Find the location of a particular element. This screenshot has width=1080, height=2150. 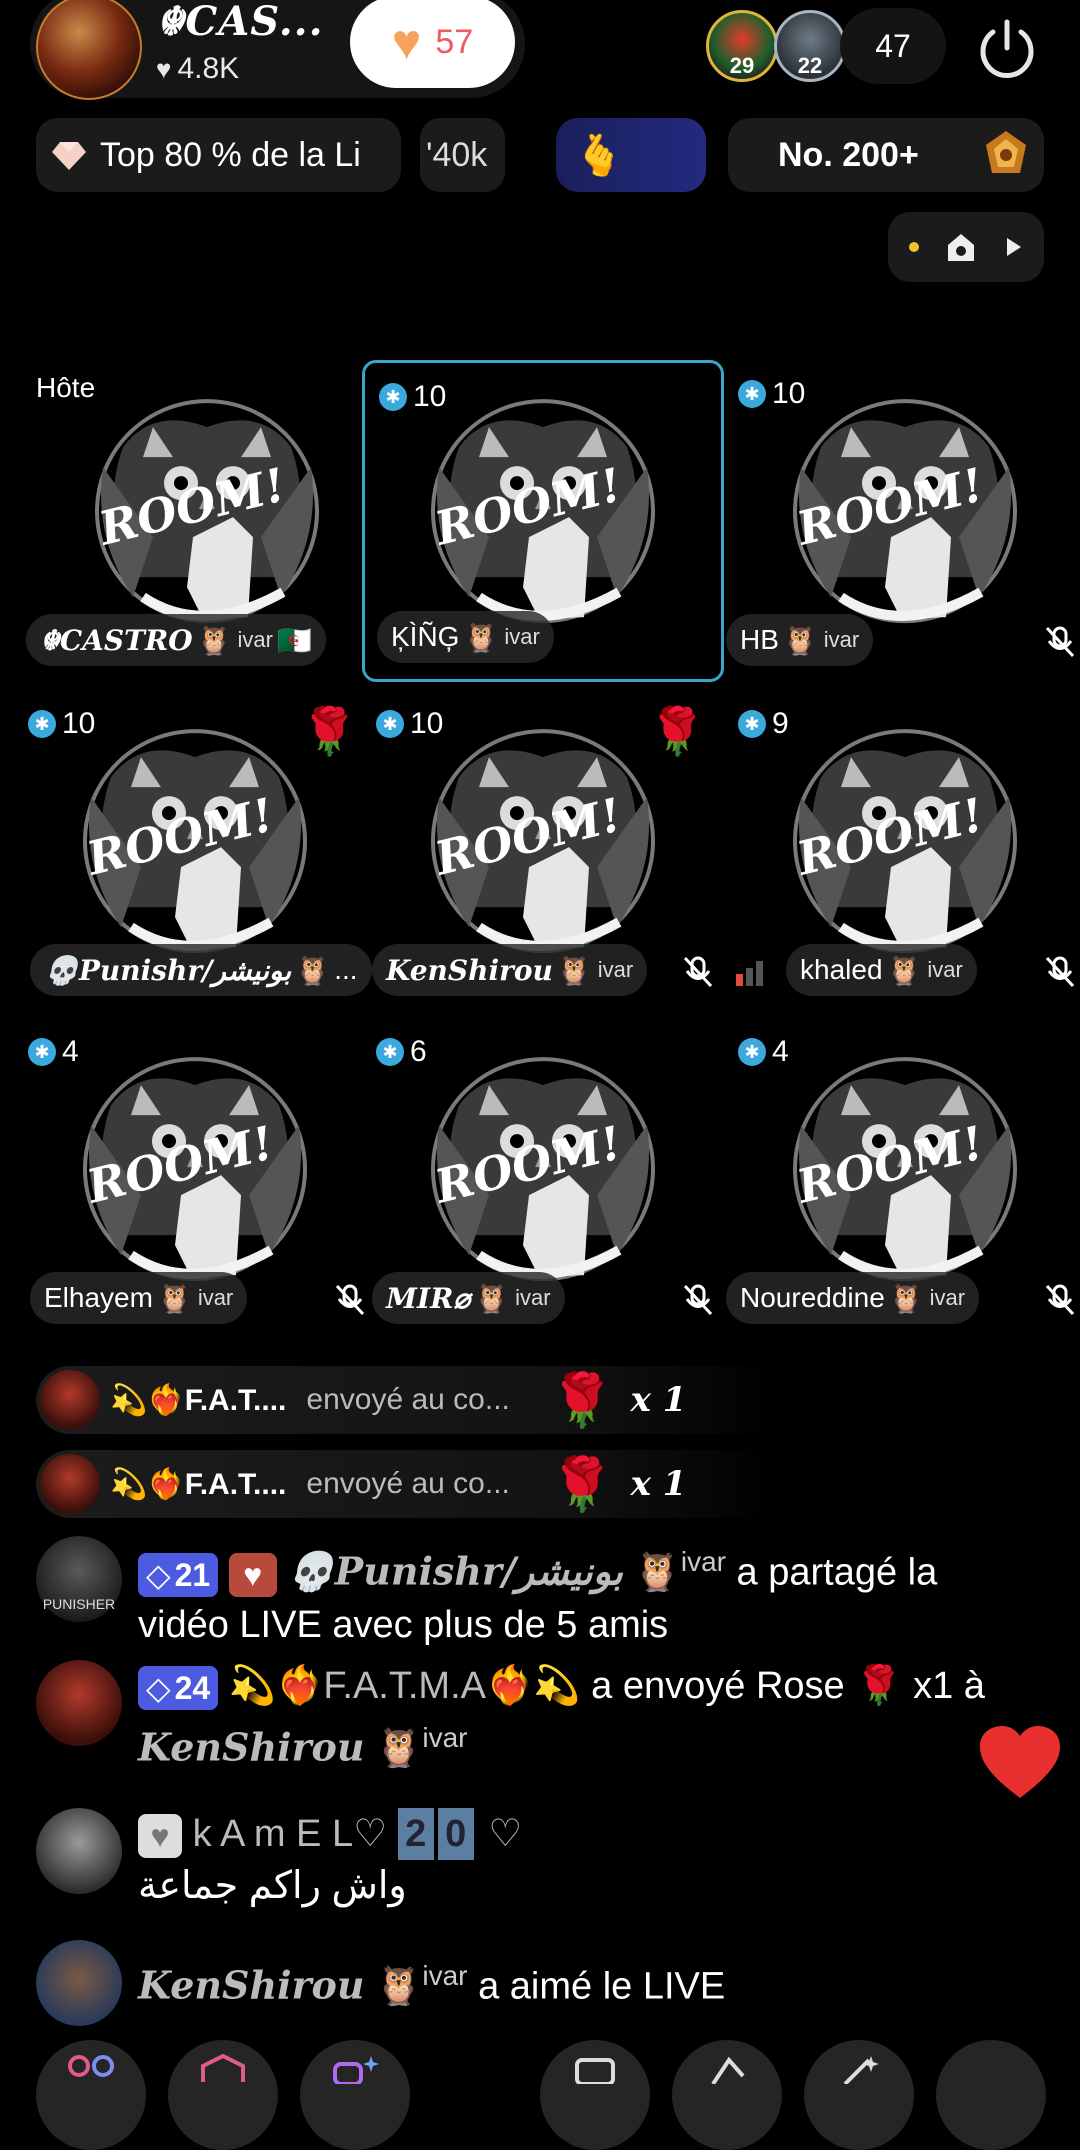

tools-button is located at coordinates (859, 2095).